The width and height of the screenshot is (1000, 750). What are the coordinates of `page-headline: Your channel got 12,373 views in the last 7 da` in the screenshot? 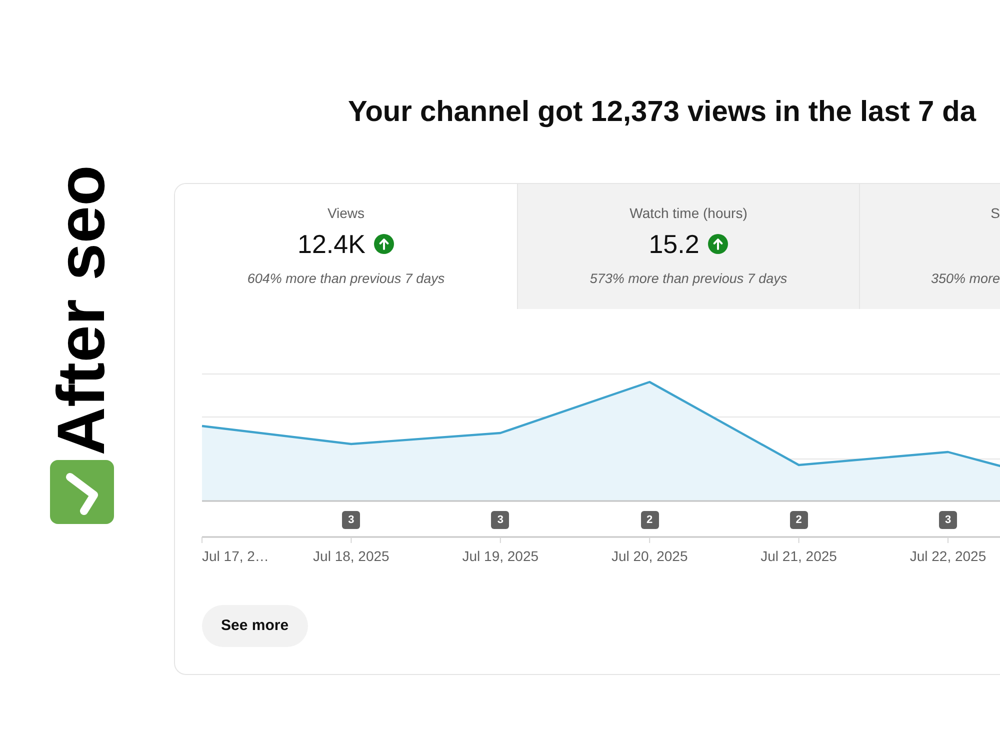 It's located at (662, 112).